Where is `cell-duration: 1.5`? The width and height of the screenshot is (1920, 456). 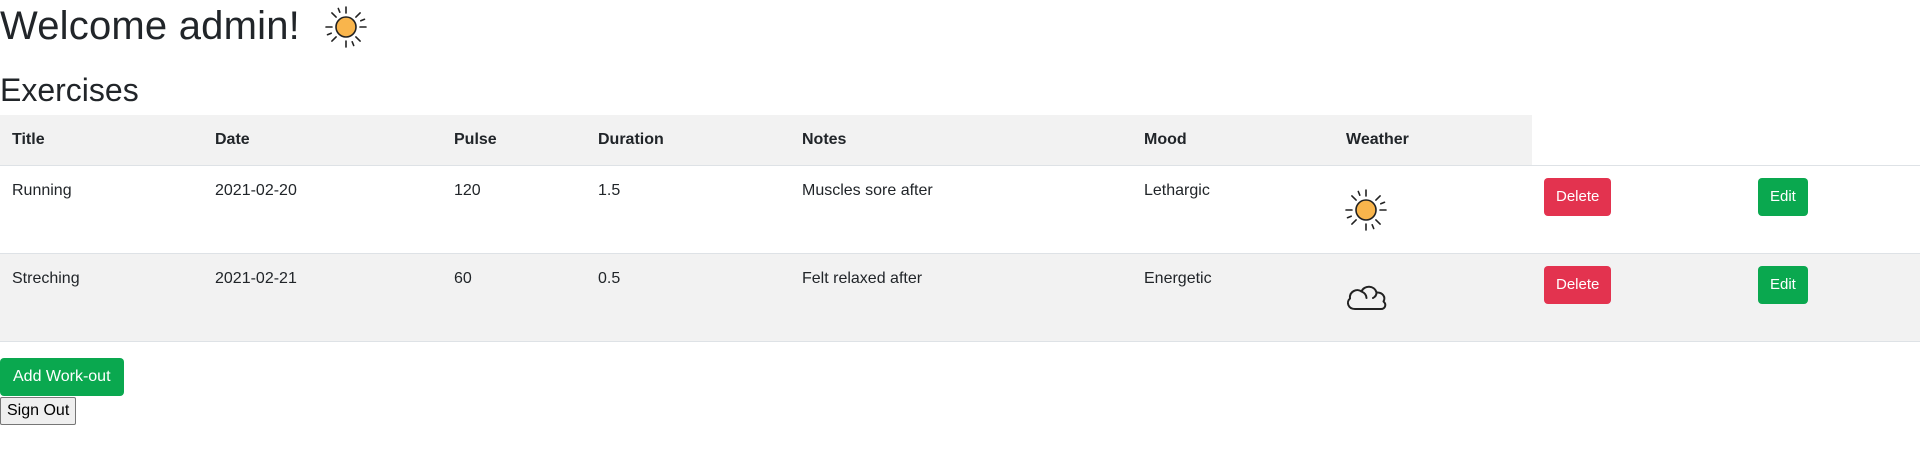
cell-duration: 1.5 is located at coordinates (609, 190).